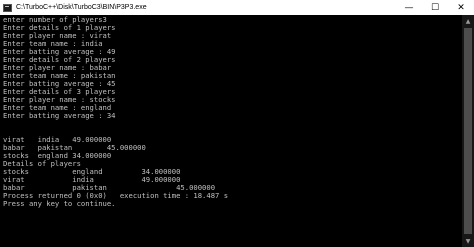  I want to click on scroll-down-arrow-icon: ▼, so click(468, 241).